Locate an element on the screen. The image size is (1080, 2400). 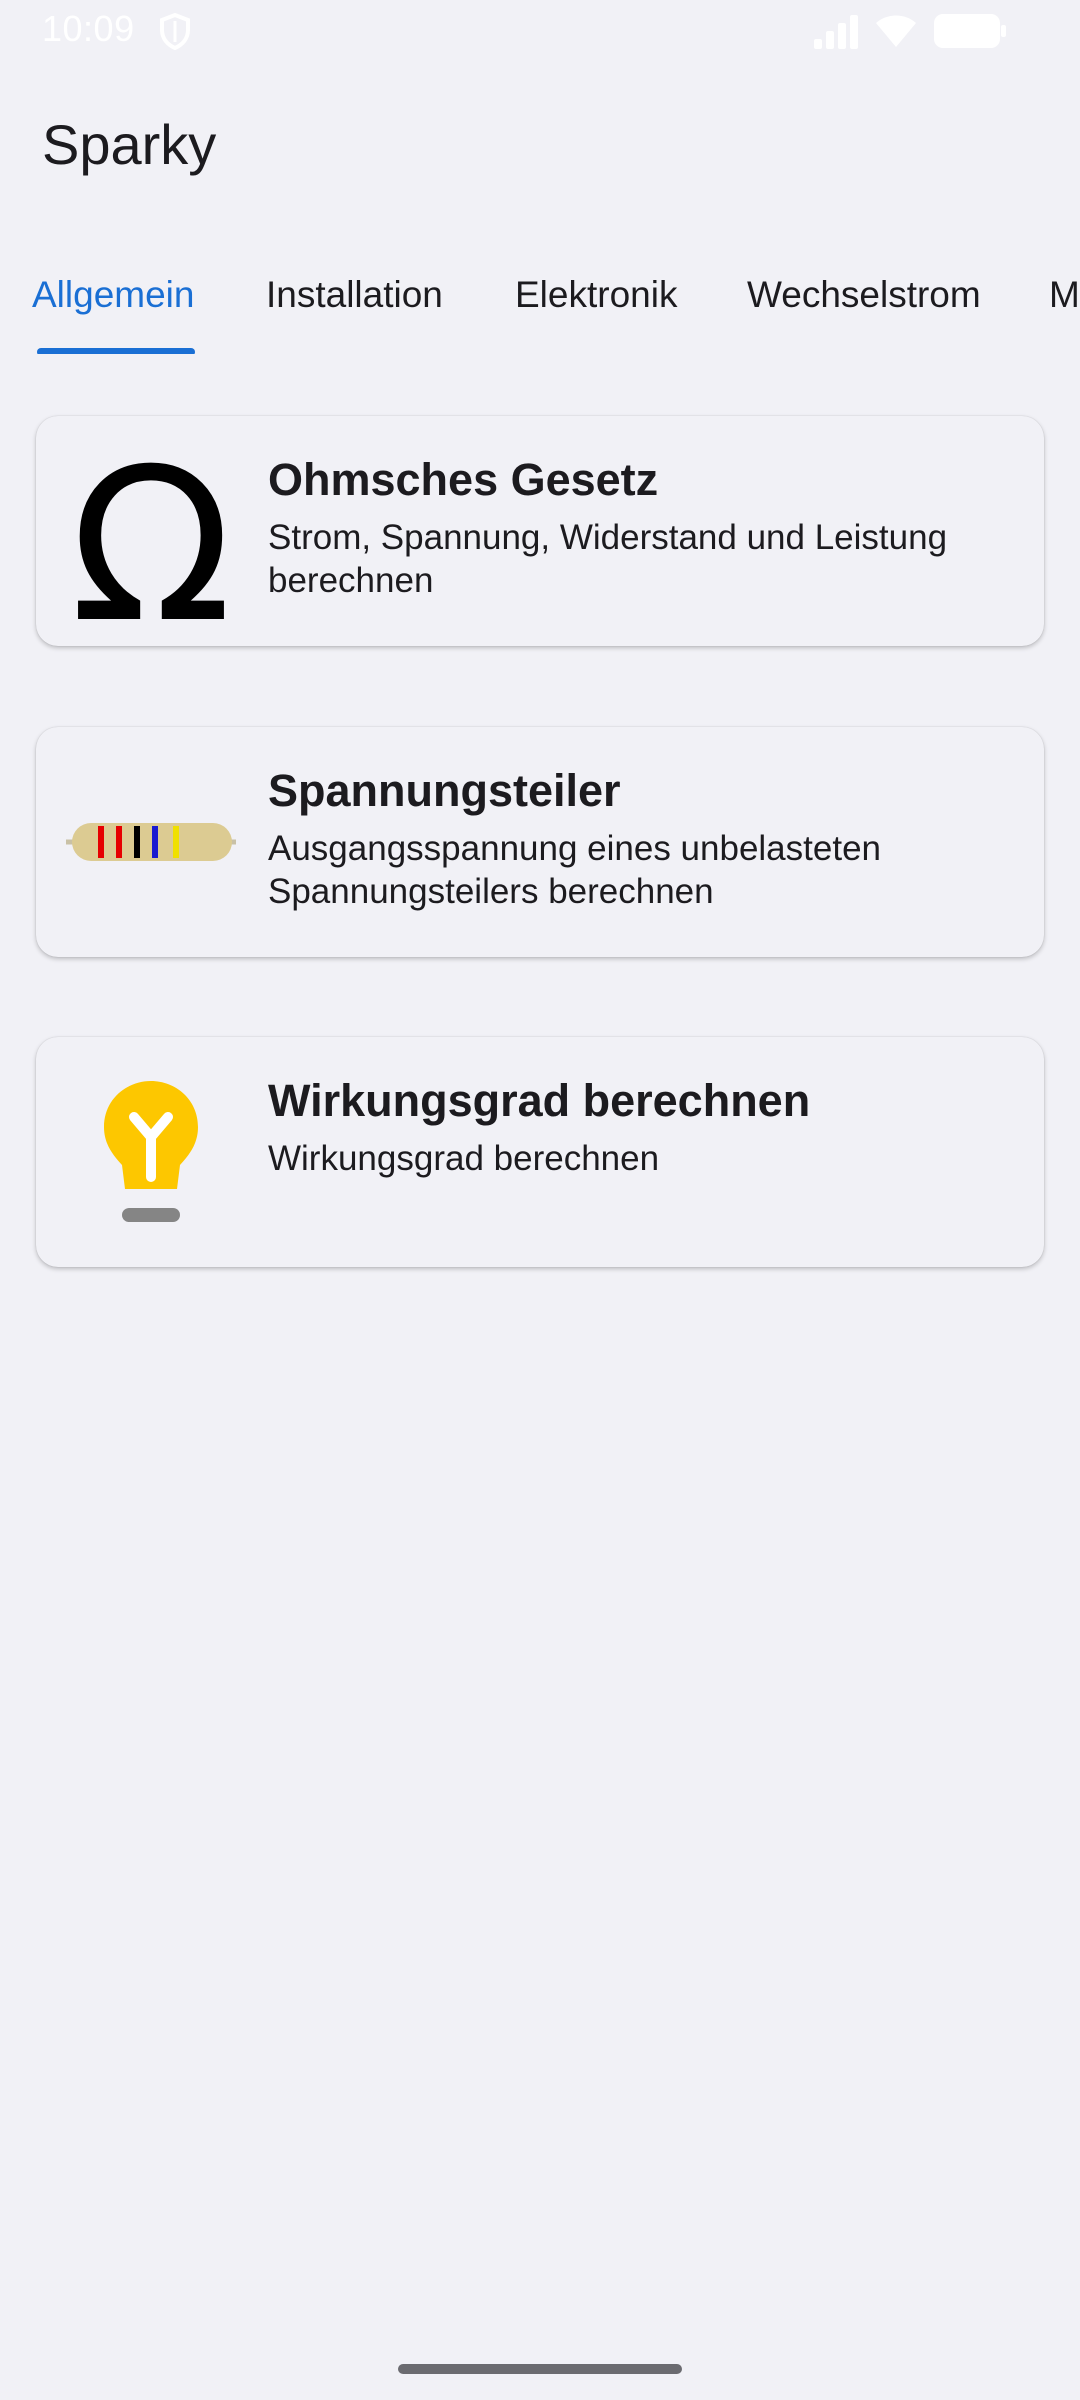
home-indicator is located at coordinates (540, 2369).